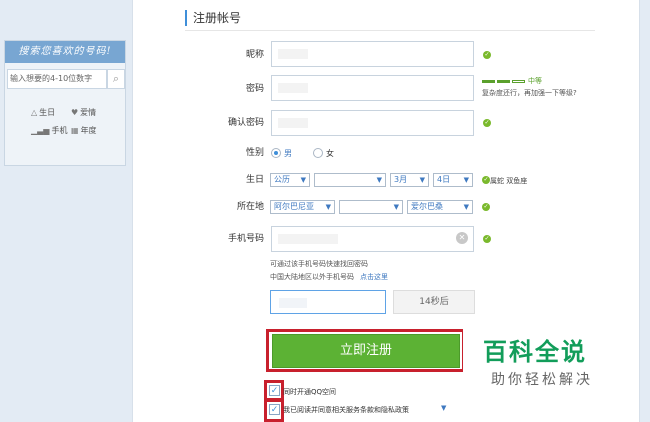 This screenshot has height=422, width=650. What do you see at coordinates (453, 180) in the screenshot?
I see `birthday-day-select: 4日 ▼` at bounding box center [453, 180].